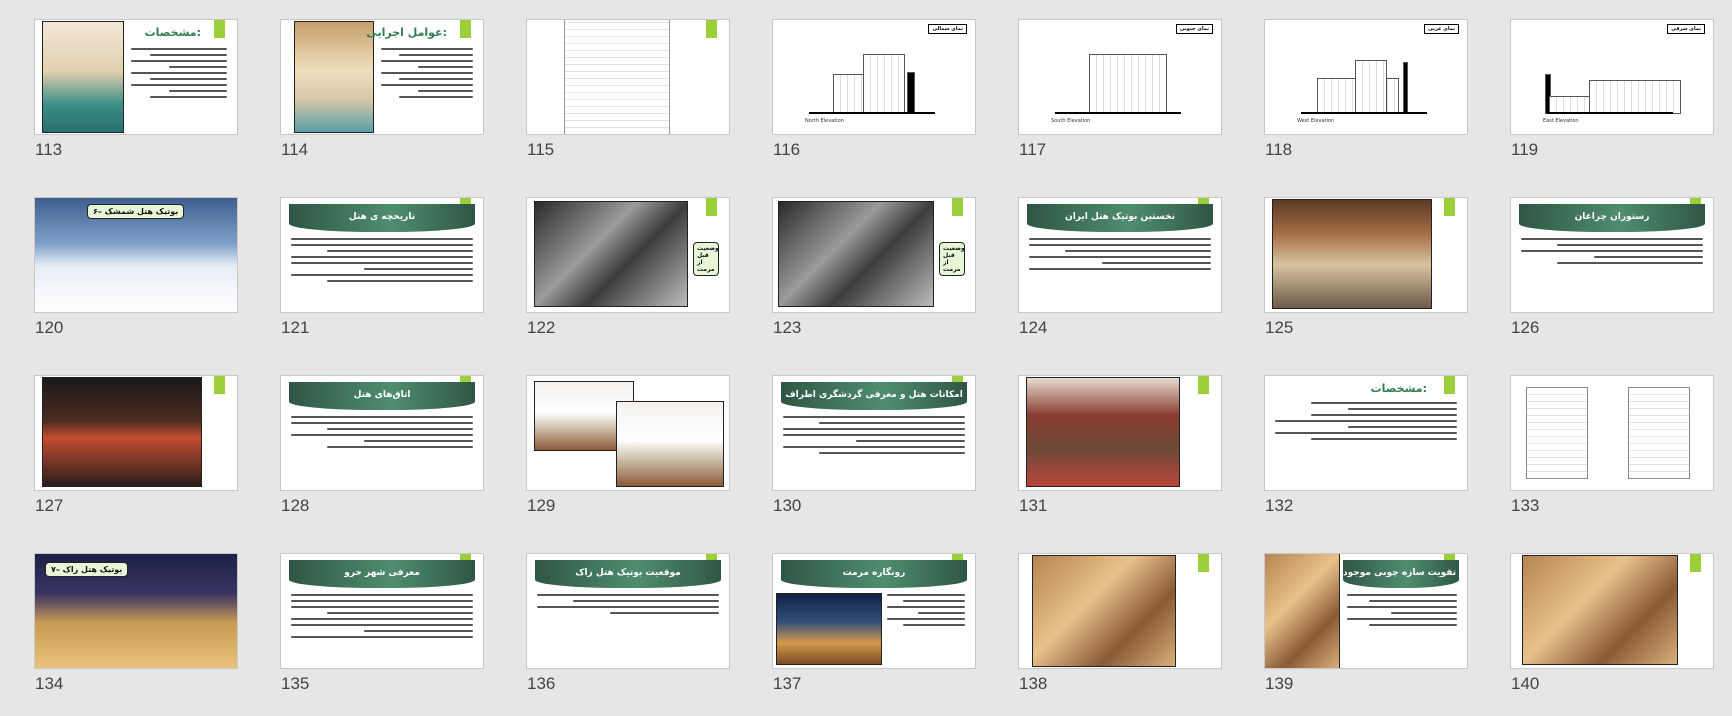 This screenshot has width=1732, height=716. Describe the element at coordinates (1071, 121) in the screenshot. I see `elevation-caption: South Elevation` at that location.